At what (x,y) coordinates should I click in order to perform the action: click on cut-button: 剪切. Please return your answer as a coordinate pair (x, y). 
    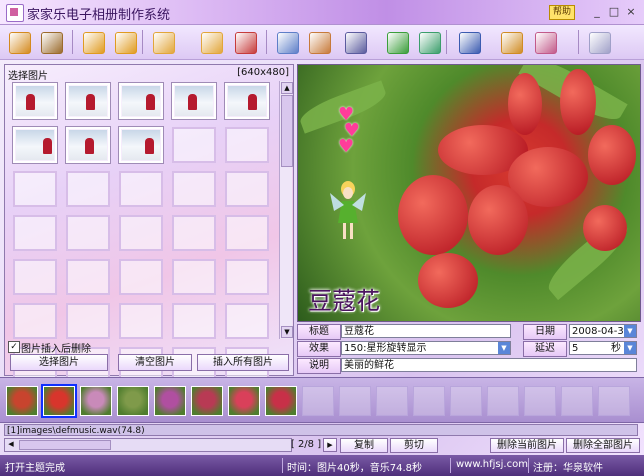
    Looking at the image, I should click on (414, 445).